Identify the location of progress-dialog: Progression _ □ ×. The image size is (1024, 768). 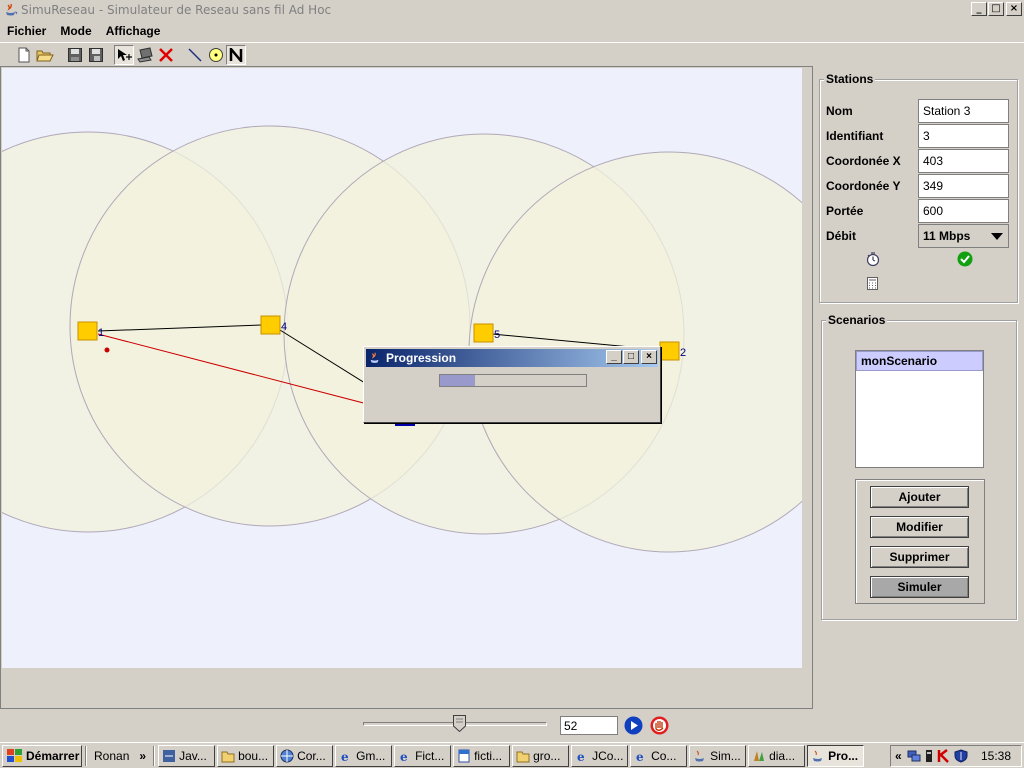
(512, 384).